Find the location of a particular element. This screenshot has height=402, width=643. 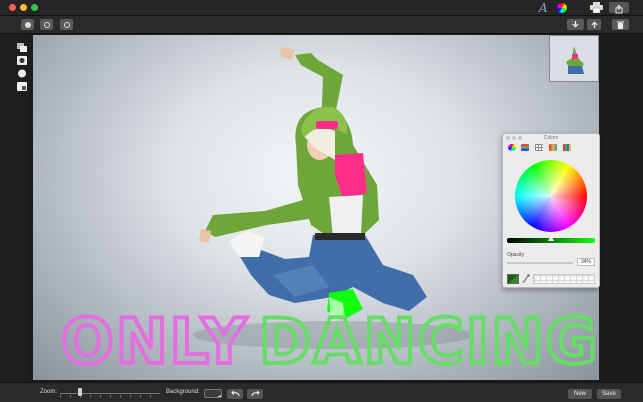

tool-strip is located at coordinates (15, 208).